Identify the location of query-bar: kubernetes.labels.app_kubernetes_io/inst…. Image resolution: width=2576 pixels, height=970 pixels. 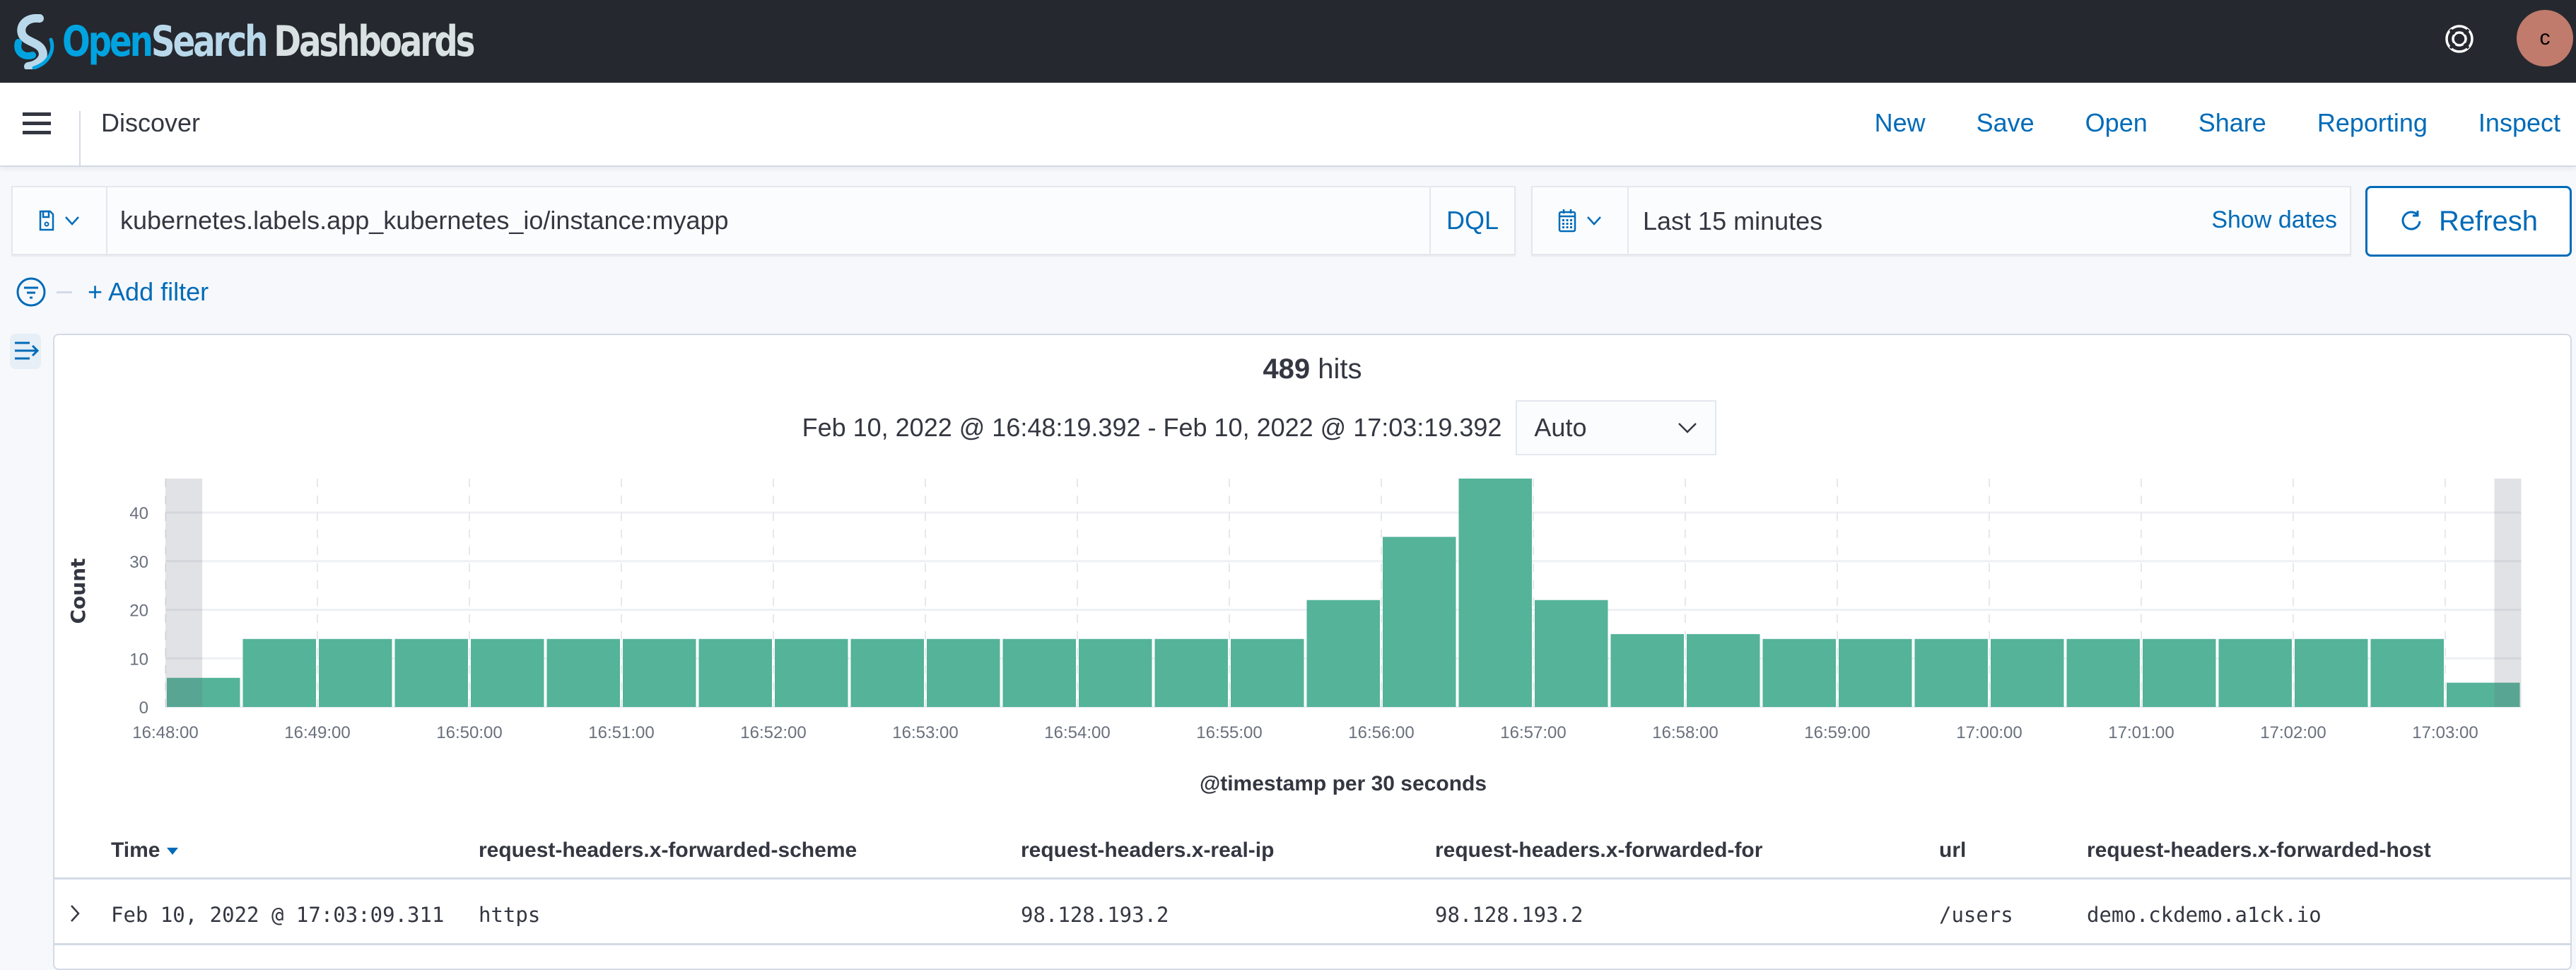
(764, 221).